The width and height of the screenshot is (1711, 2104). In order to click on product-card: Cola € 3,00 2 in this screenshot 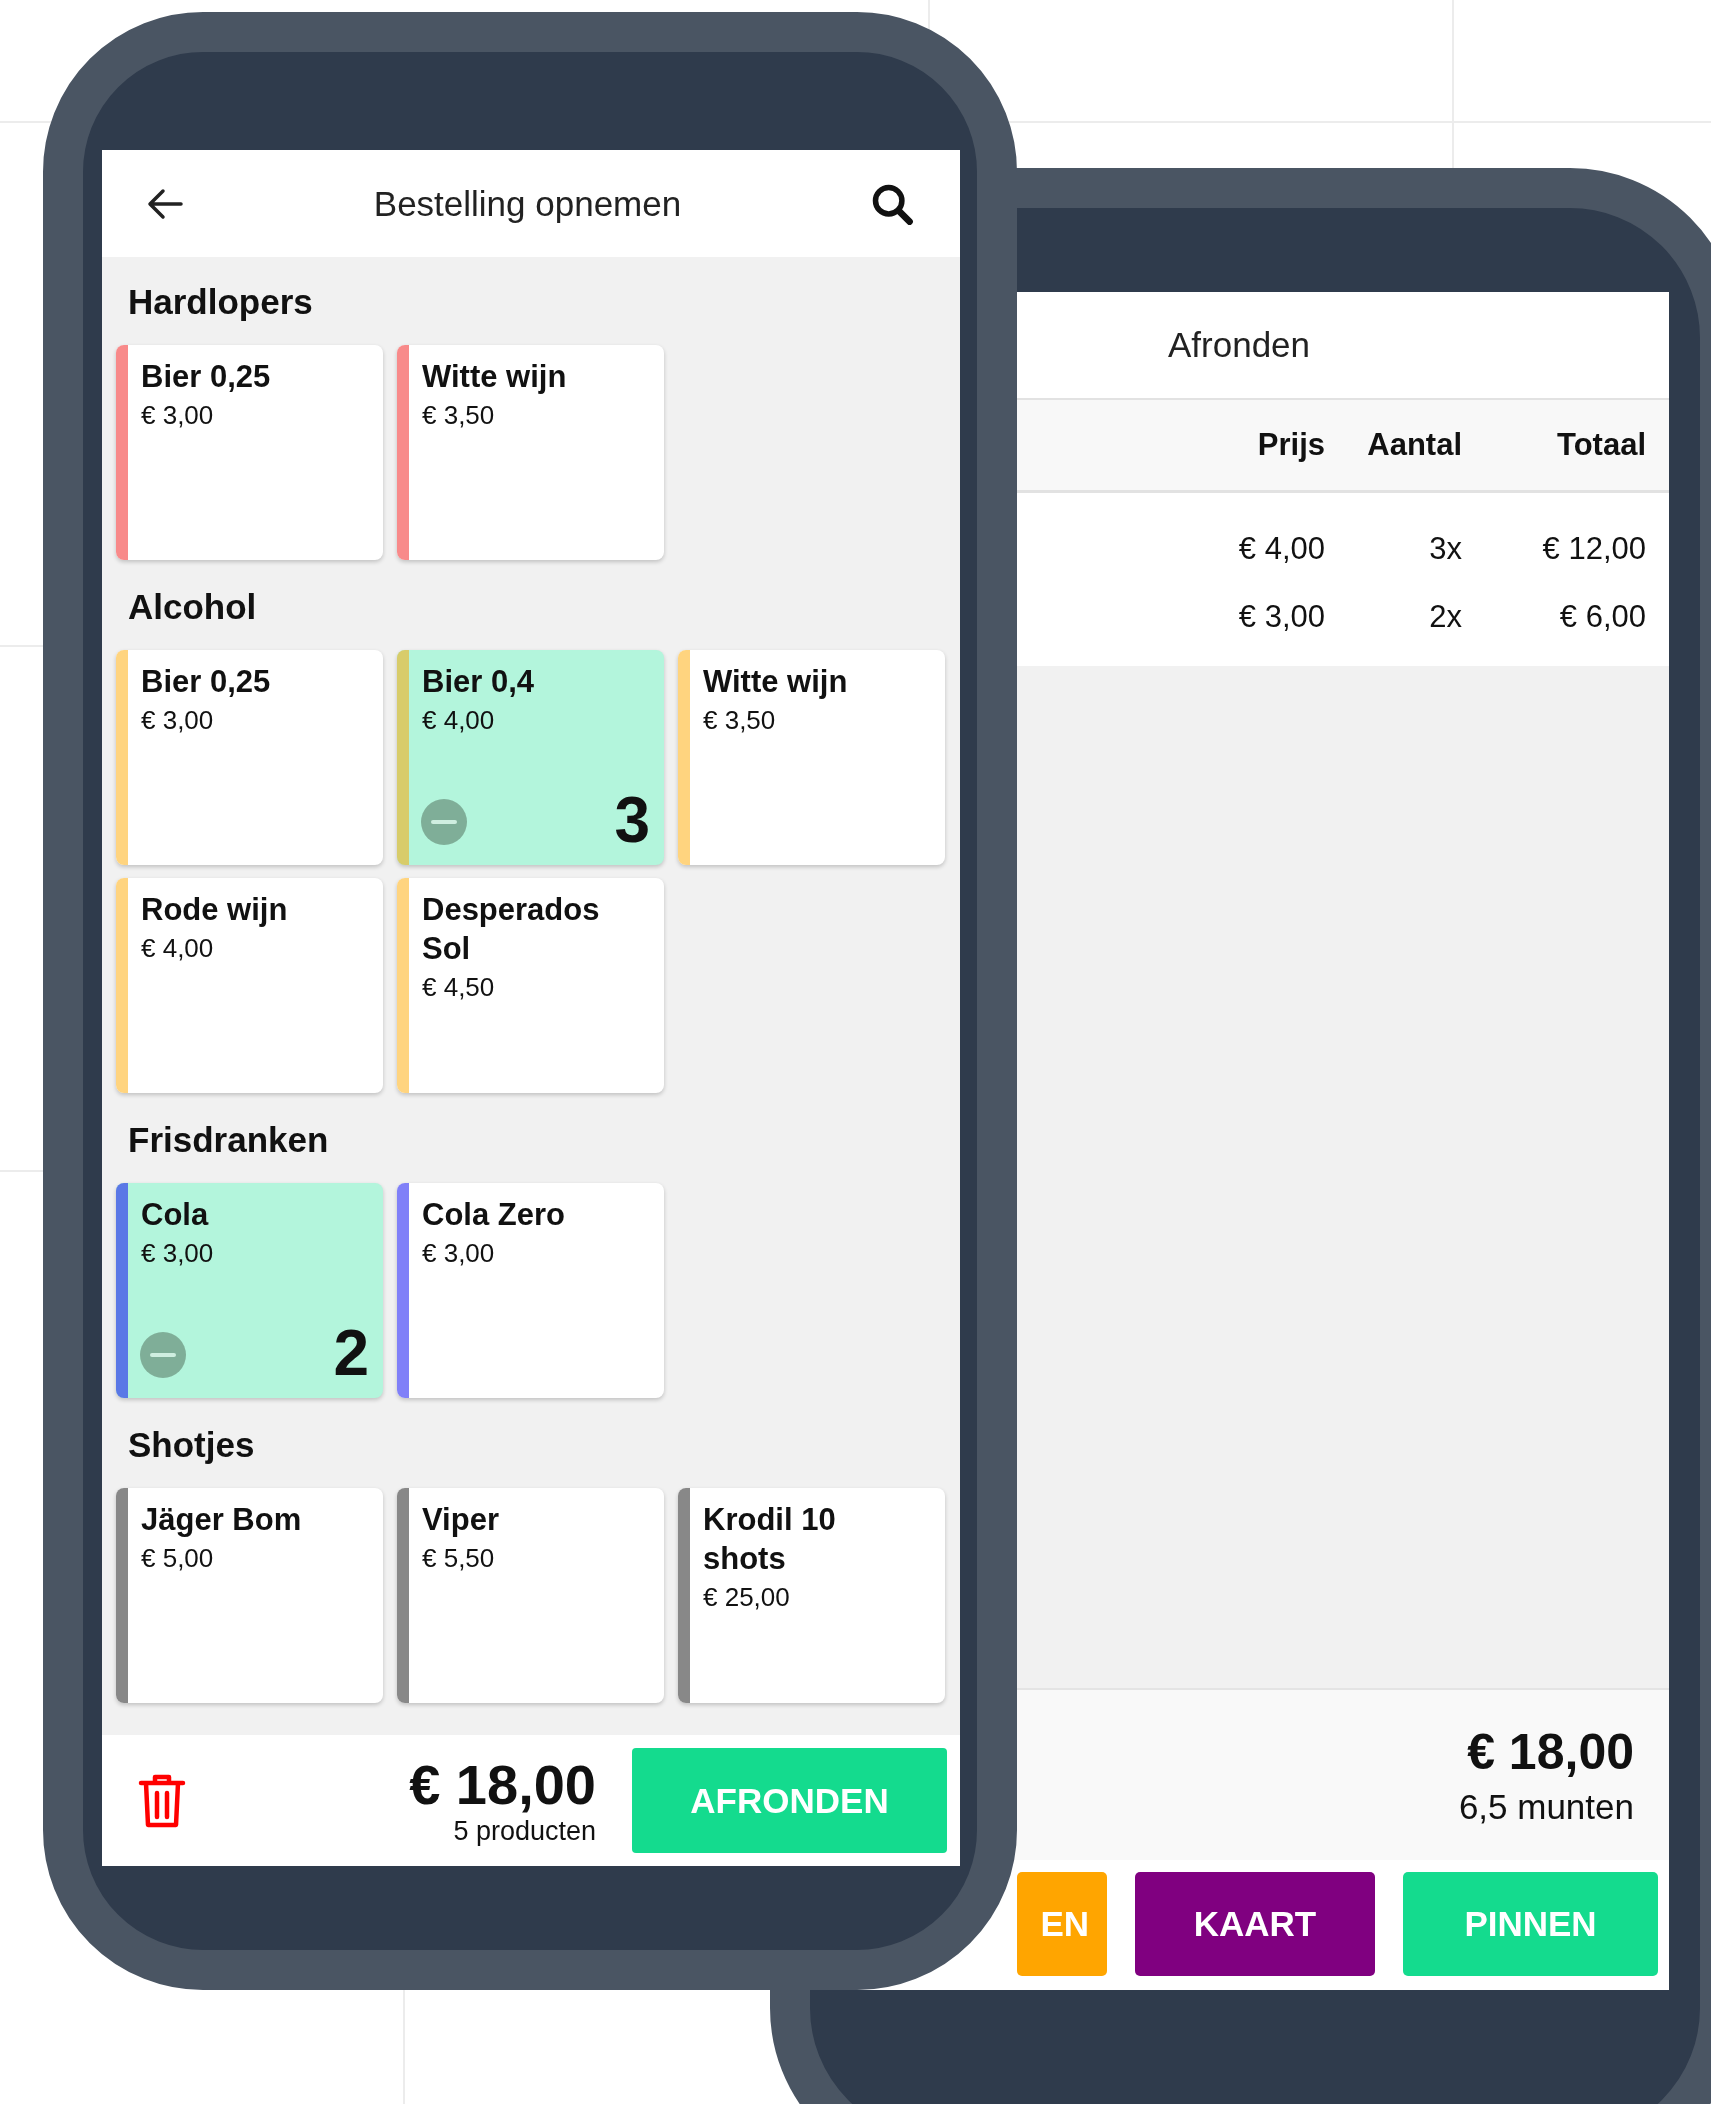, I will do `click(249, 1290)`.